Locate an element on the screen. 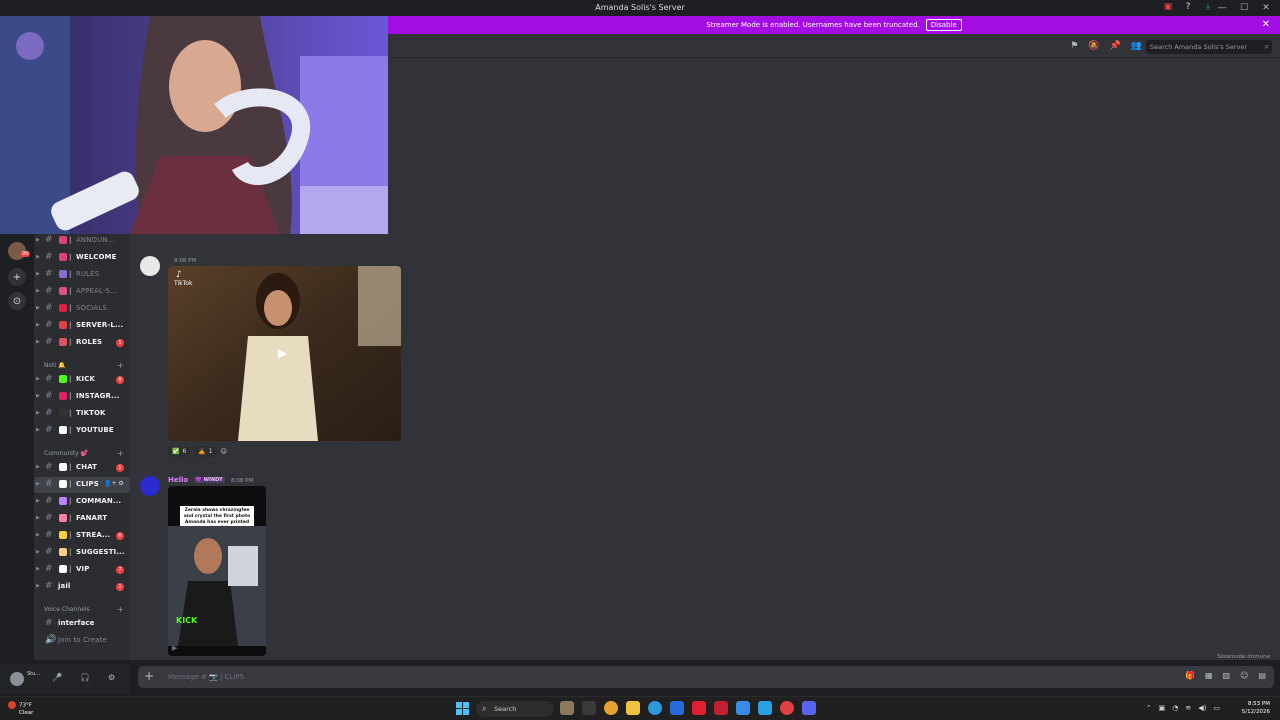 The width and height of the screenshot is (1280, 720). windows-start-icon is located at coordinates (462, 708).